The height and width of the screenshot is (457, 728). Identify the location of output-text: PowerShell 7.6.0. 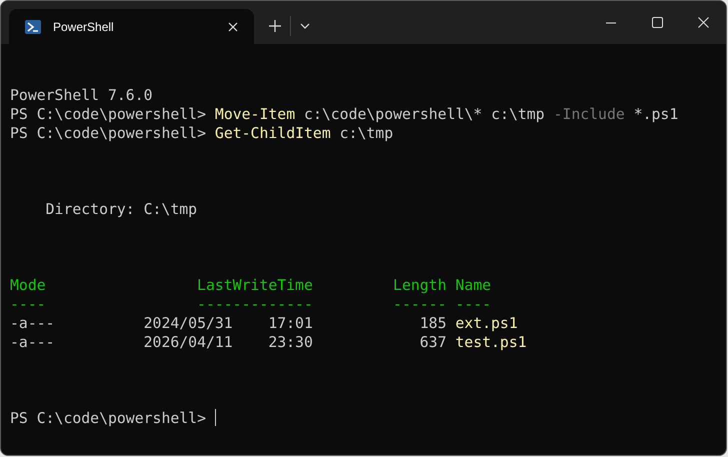
(81, 95).